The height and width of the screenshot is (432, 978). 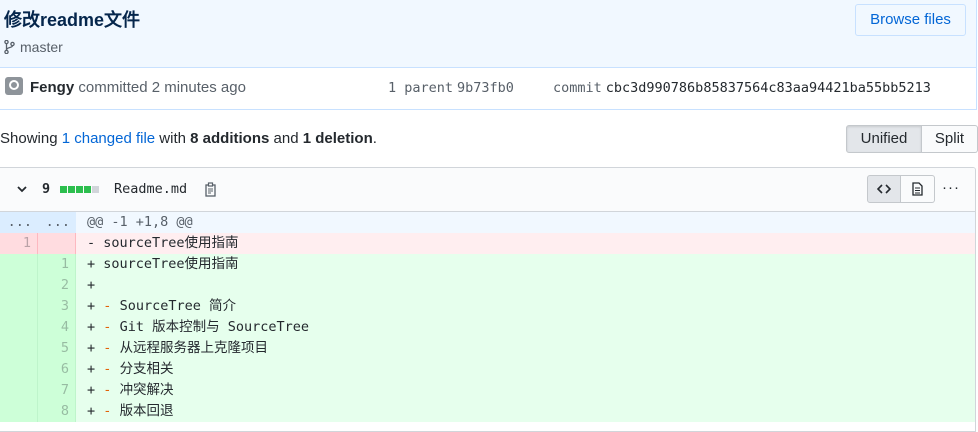 What do you see at coordinates (525, 411) in the screenshot?
I see `code-line: + - 版本回退` at bounding box center [525, 411].